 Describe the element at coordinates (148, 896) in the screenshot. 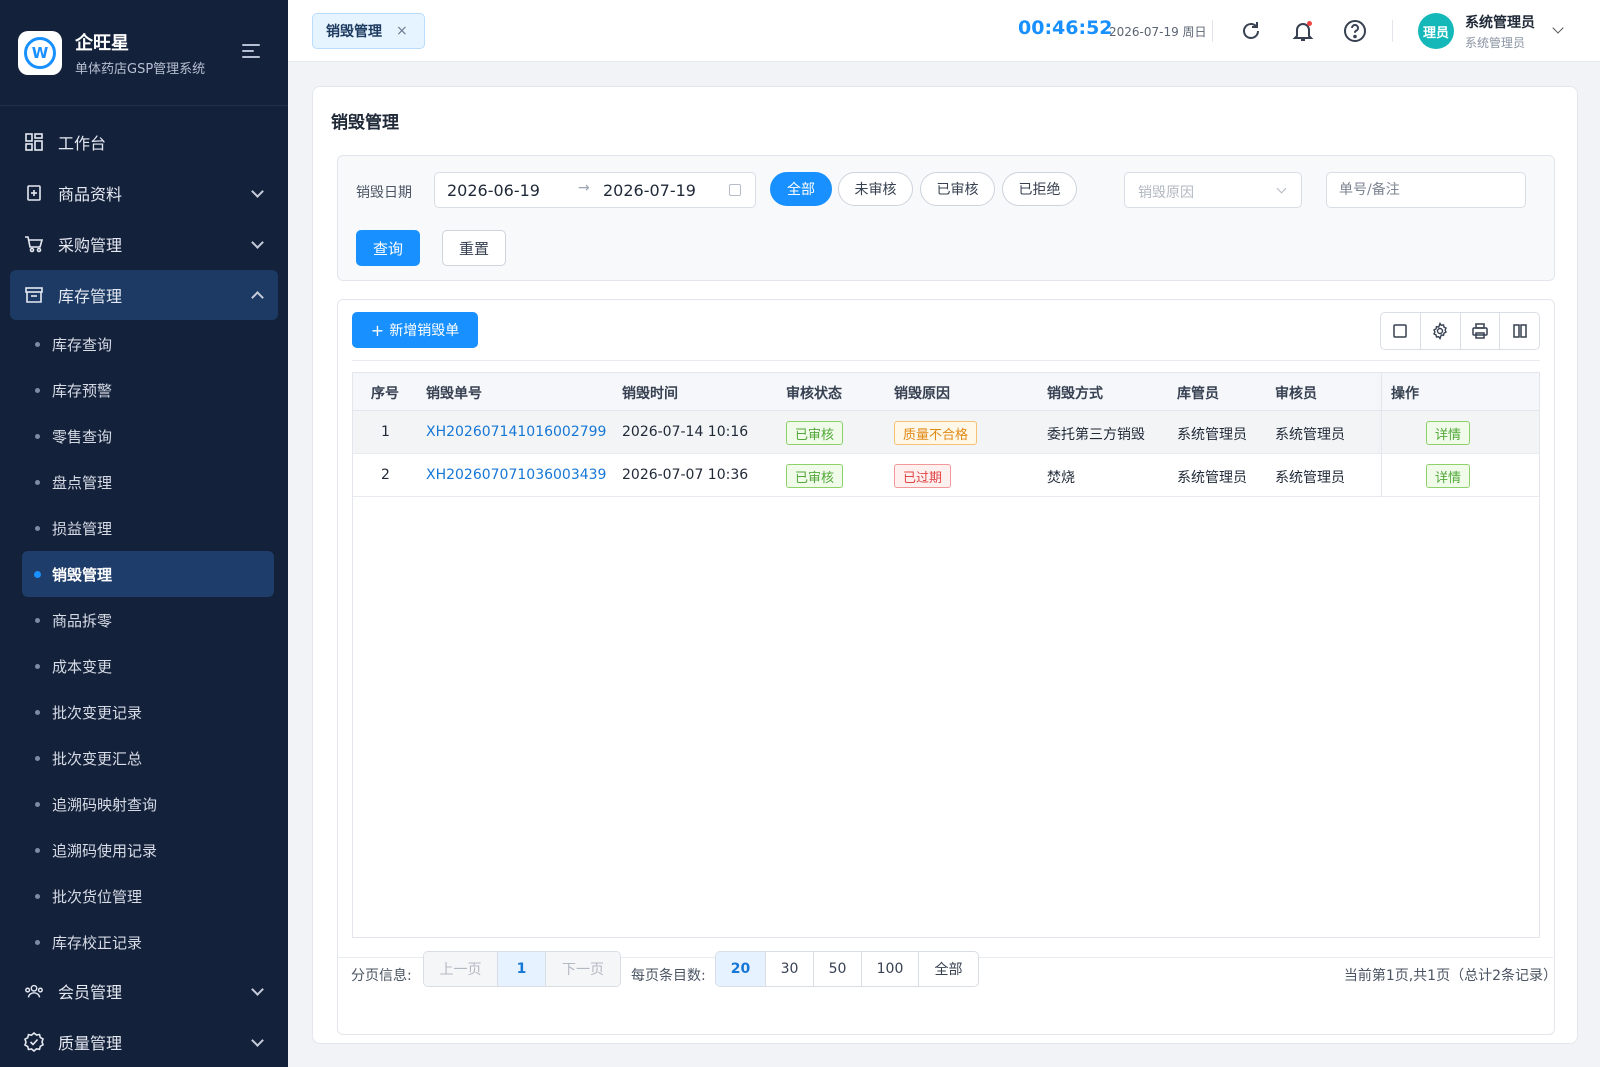

I see `sidebar-subitem-batch-location: 批次货位管理` at that location.